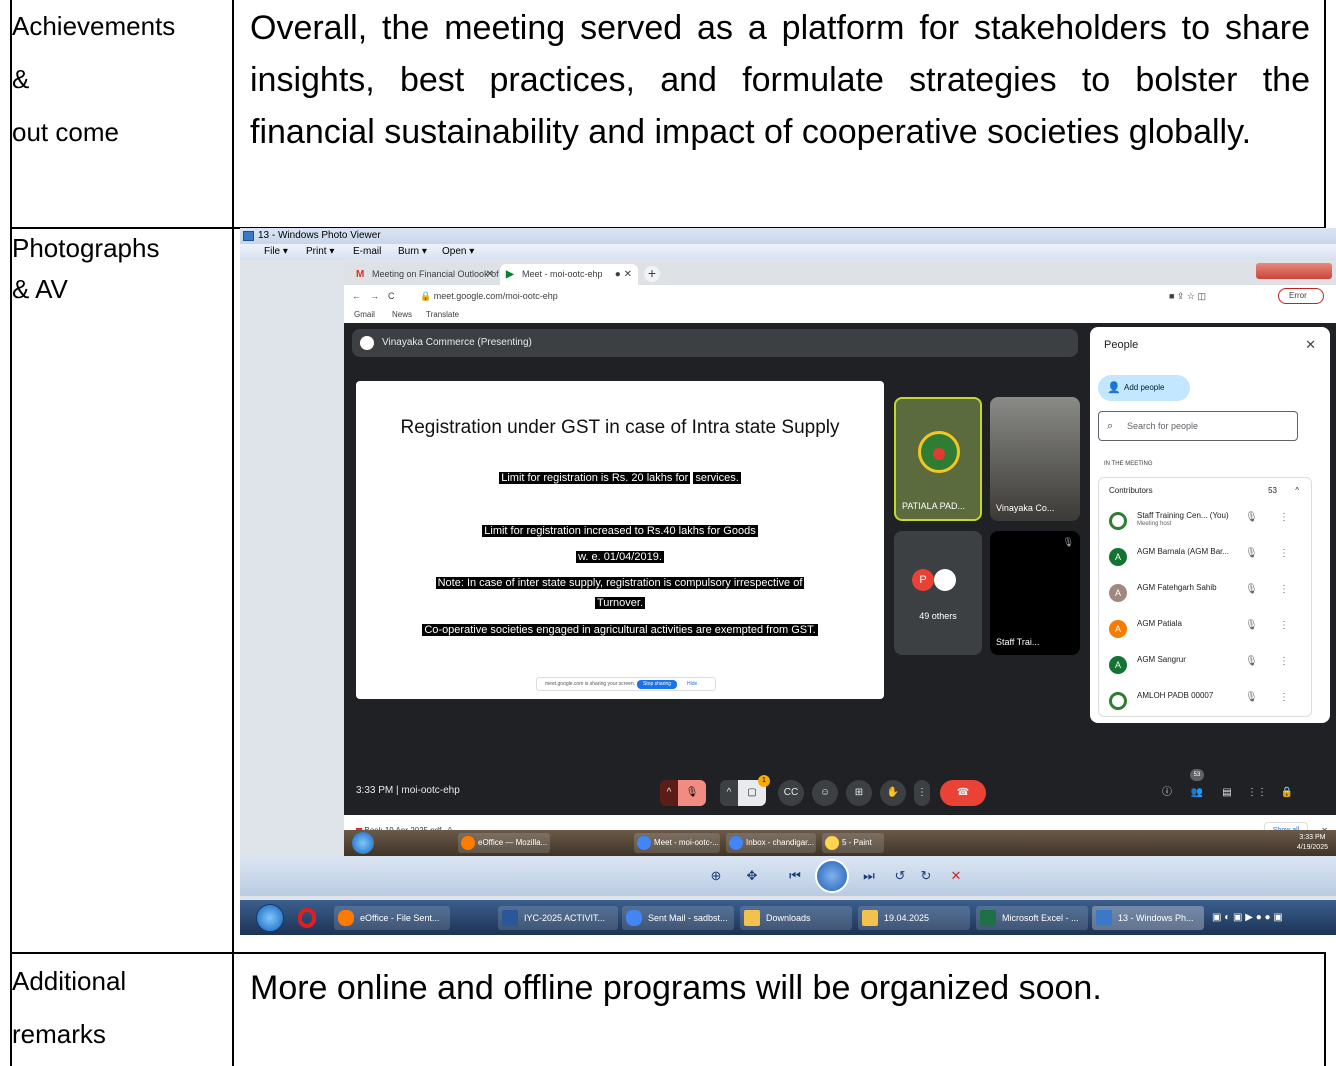 The image size is (1336, 1066). Describe the element at coordinates (716, 876) in the screenshot. I see `zoom-icon: ⊕` at that location.